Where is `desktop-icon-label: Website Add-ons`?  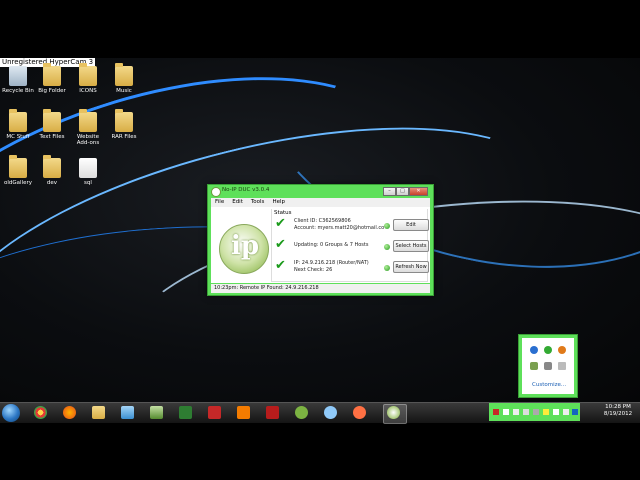
desktop-icon-label: Website Add-ons is located at coordinates (88, 140).